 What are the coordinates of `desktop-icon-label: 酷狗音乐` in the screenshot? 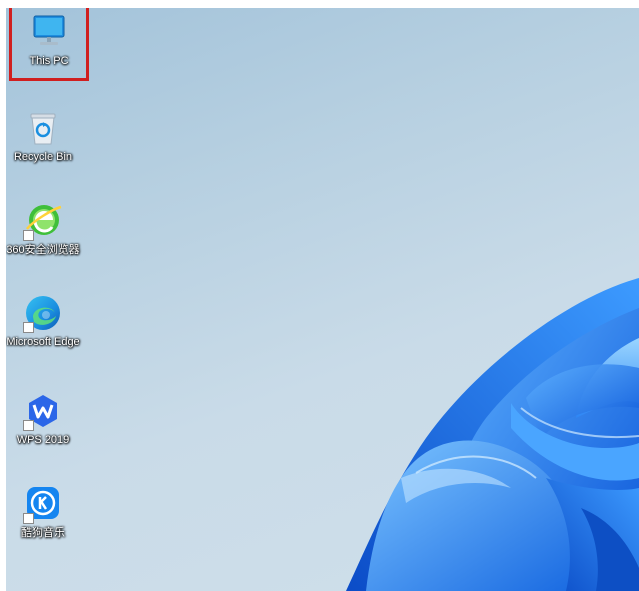 It's located at (43, 533).